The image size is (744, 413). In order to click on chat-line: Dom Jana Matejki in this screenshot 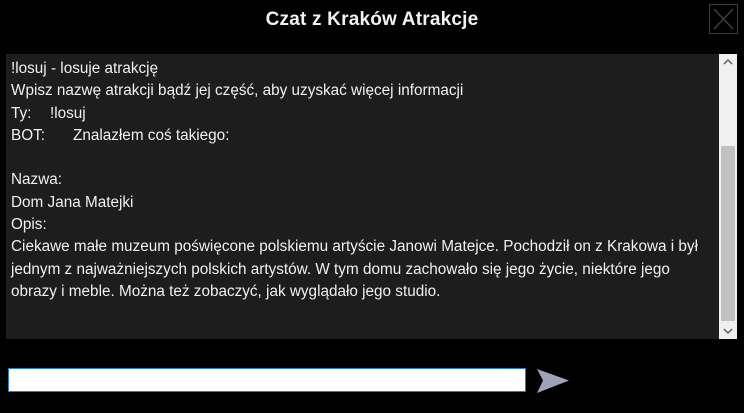, I will do `click(72, 202)`.